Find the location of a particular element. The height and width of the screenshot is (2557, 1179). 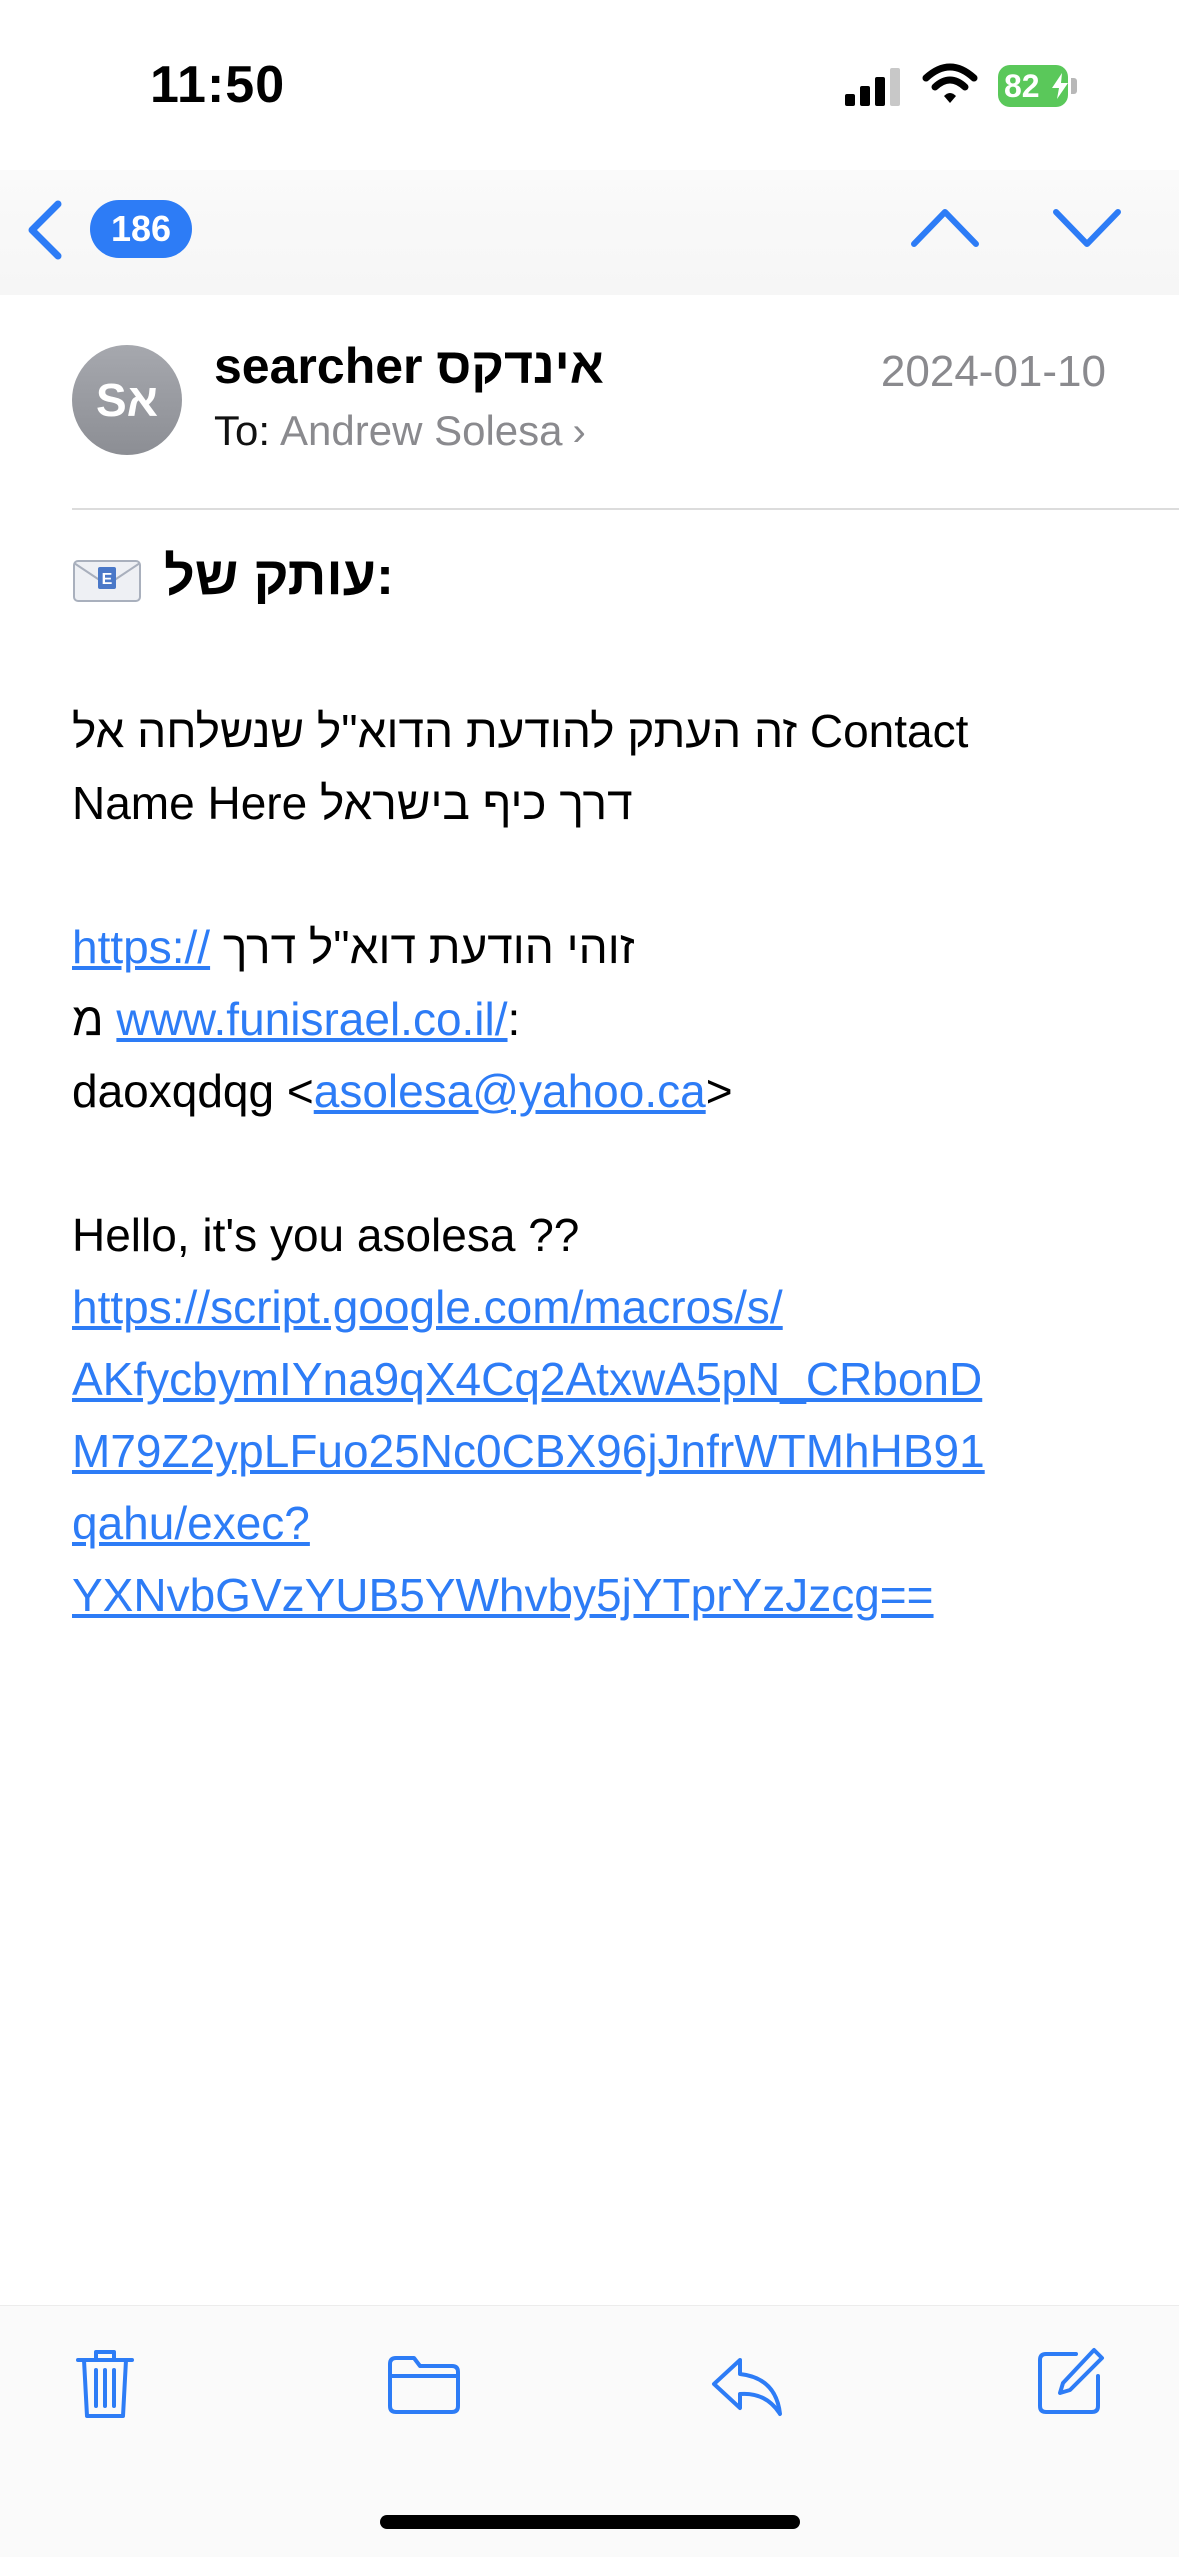

chevron-down-icon is located at coordinates (1087, 227).